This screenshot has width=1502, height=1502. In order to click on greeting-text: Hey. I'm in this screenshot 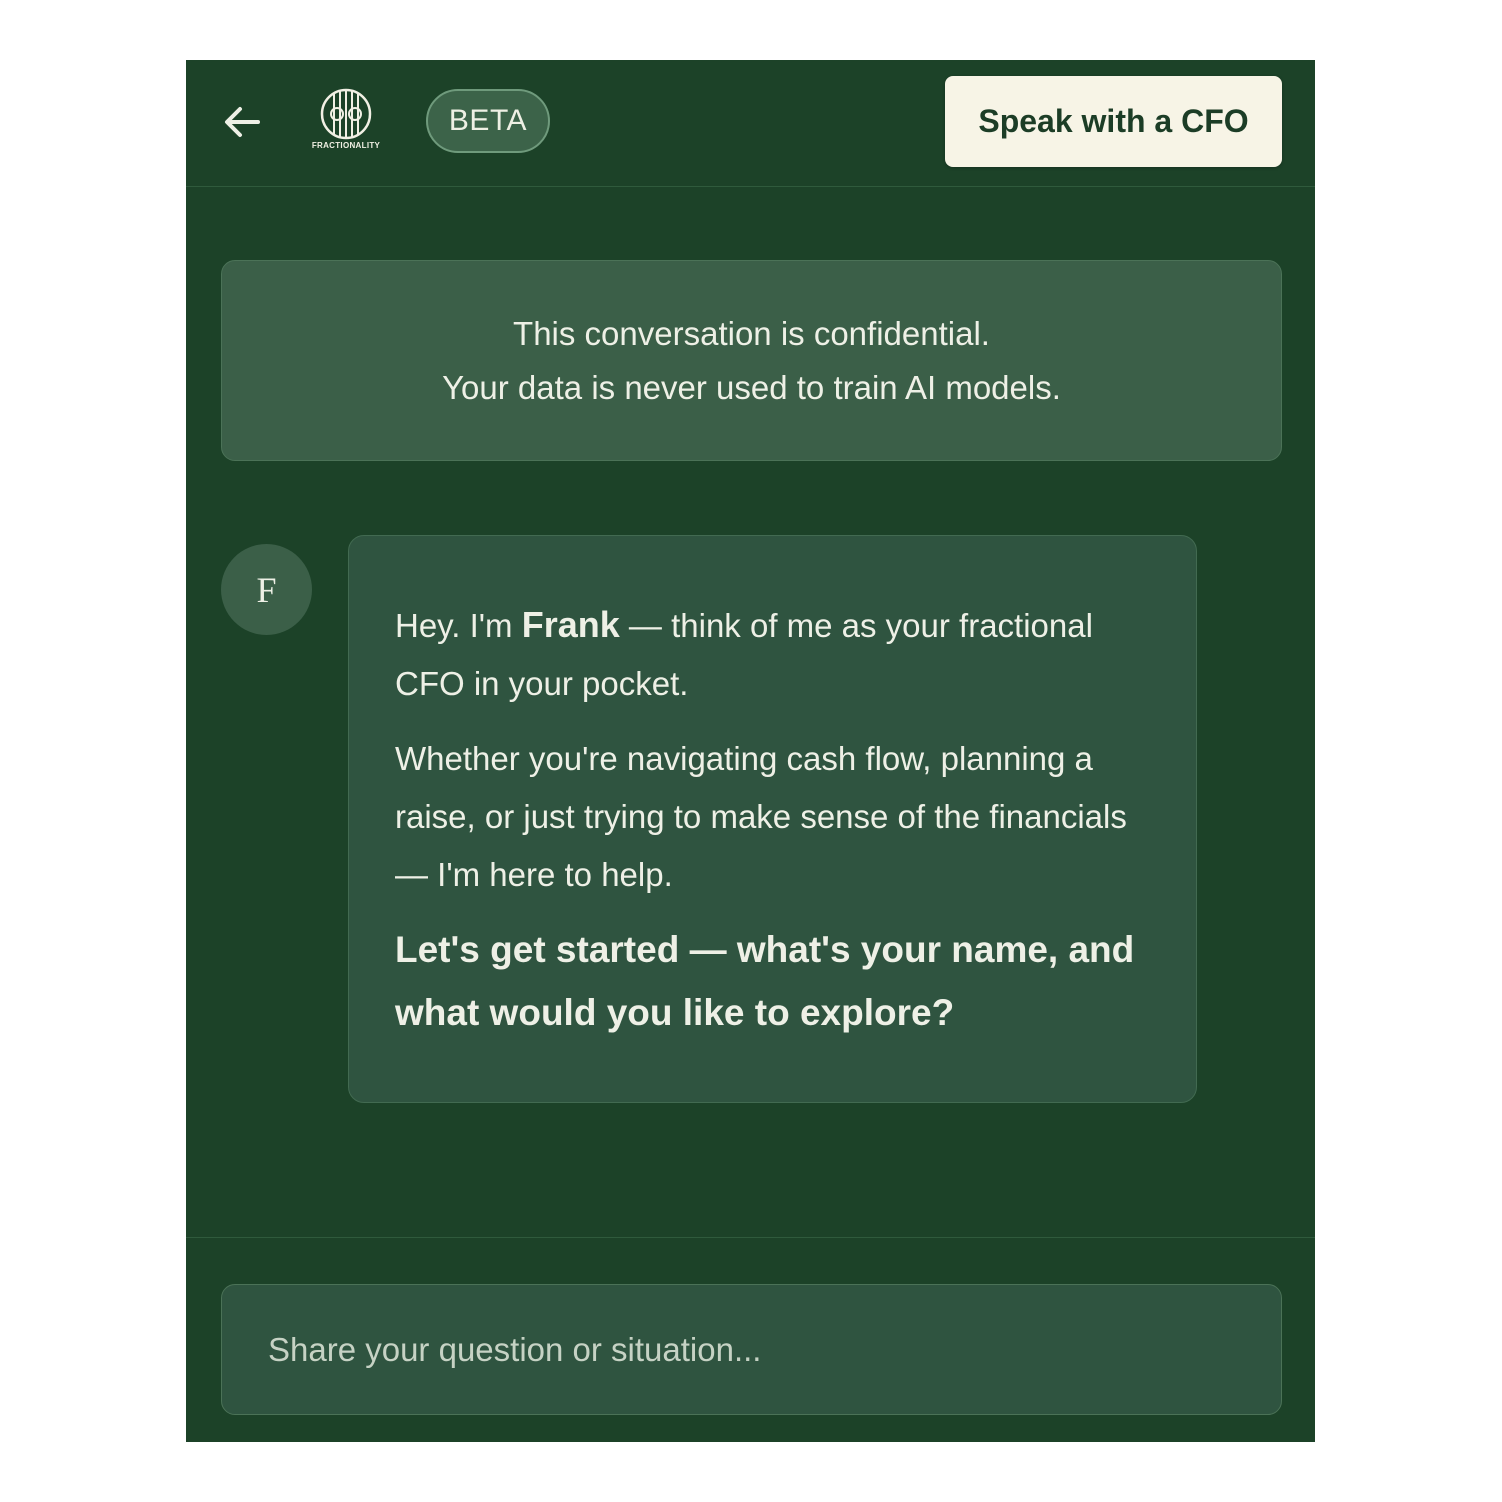, I will do `click(458, 625)`.